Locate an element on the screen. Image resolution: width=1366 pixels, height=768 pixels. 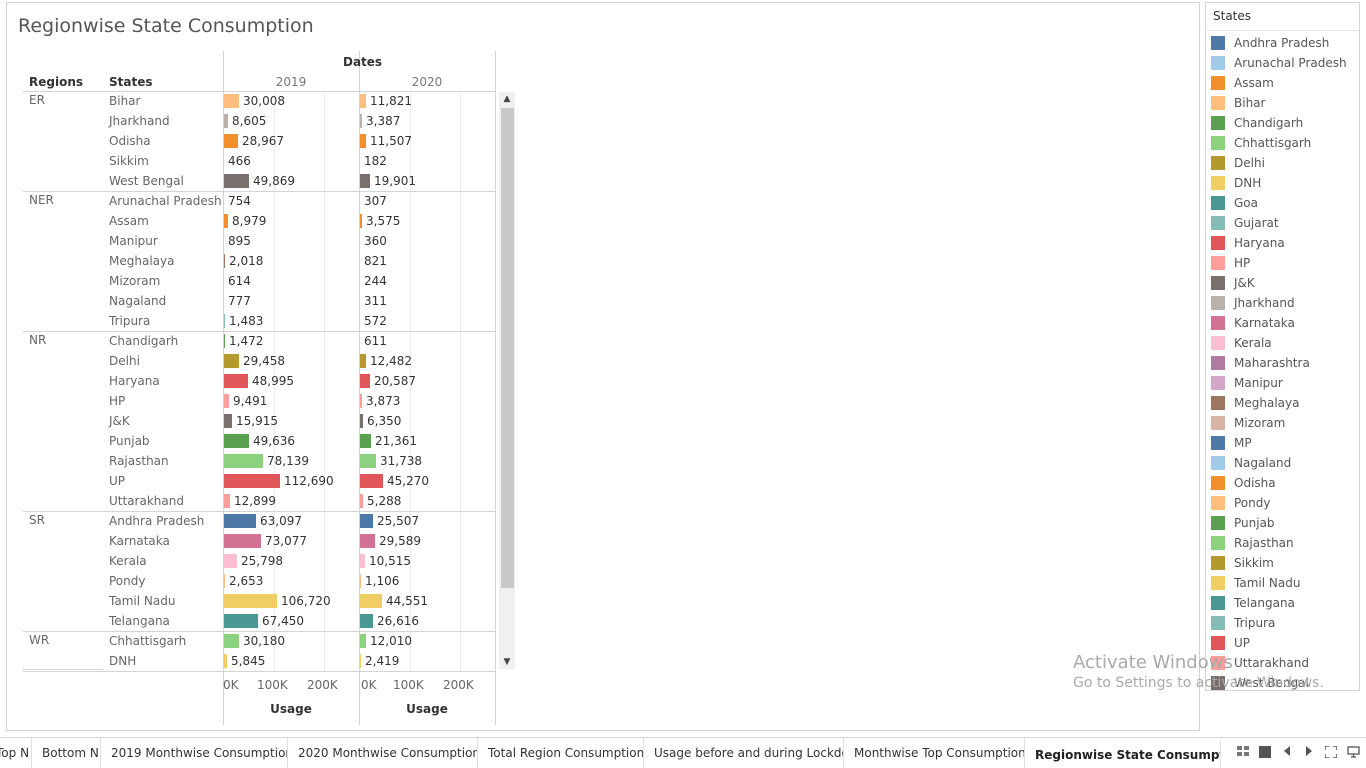
year-header-2020: 2020 is located at coordinates (427, 82).